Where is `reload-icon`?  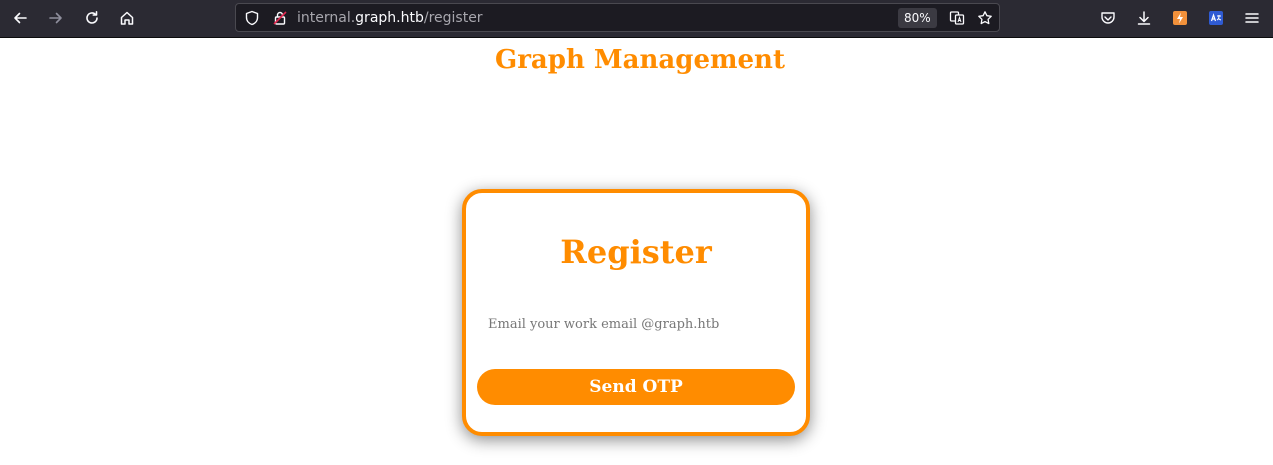 reload-icon is located at coordinates (92, 17).